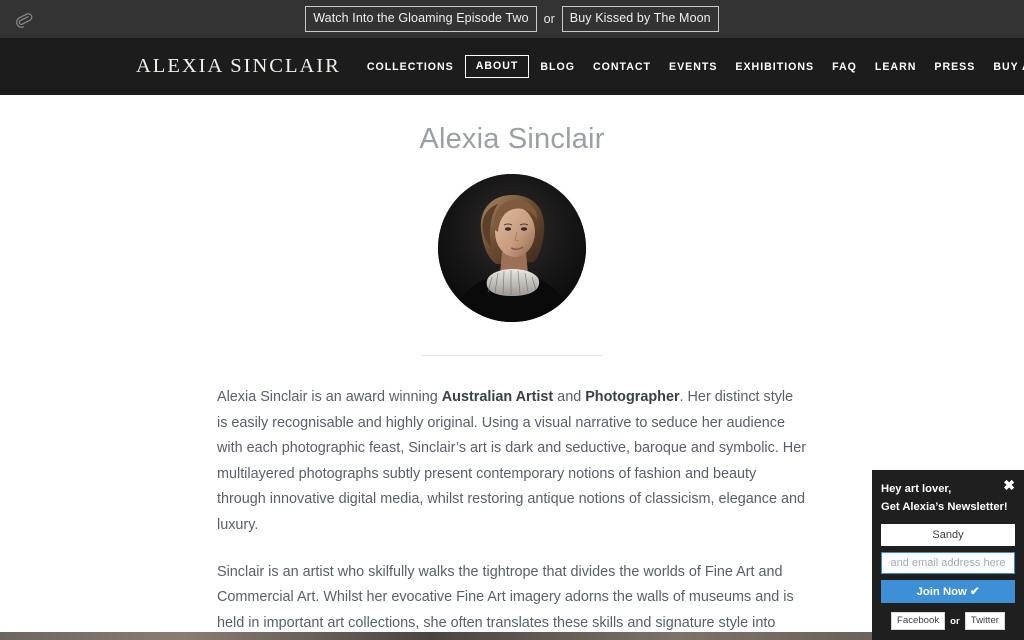  I want to click on social-or-label: or, so click(955, 621).